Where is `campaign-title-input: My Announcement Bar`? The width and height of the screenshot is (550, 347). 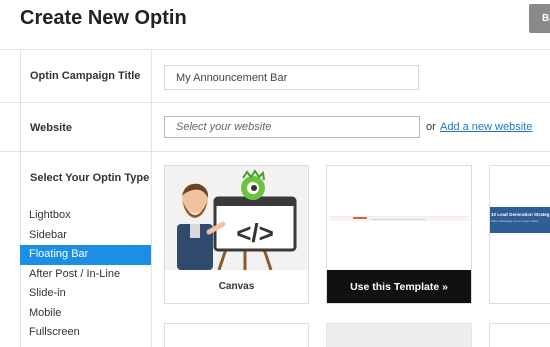
campaign-title-input: My Announcement Bar is located at coordinates (291, 77).